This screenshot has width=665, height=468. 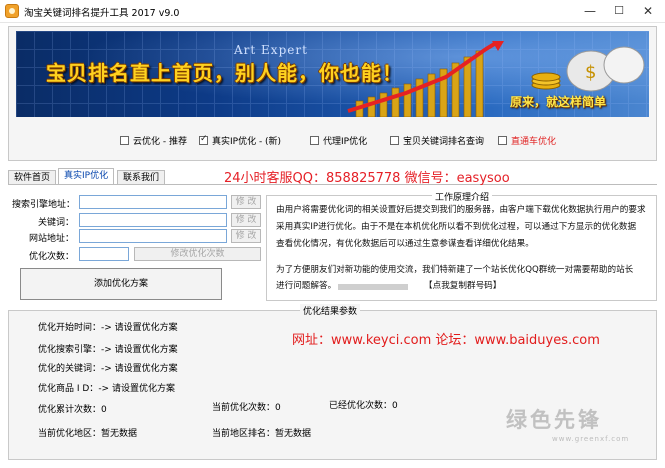 I want to click on site-input, so click(x=153, y=236).